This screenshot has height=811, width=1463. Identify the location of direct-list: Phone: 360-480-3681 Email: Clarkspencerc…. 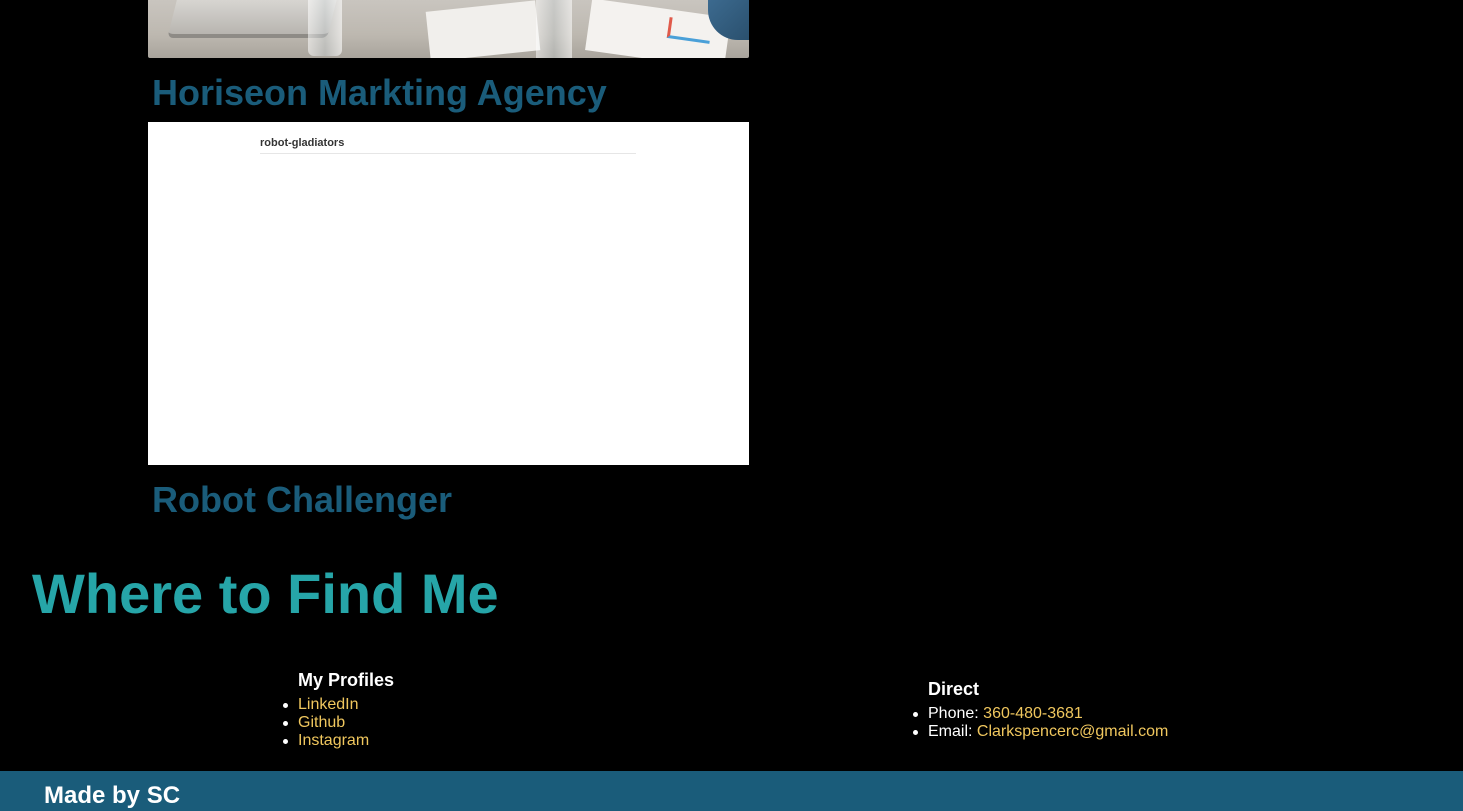
(1040, 723).